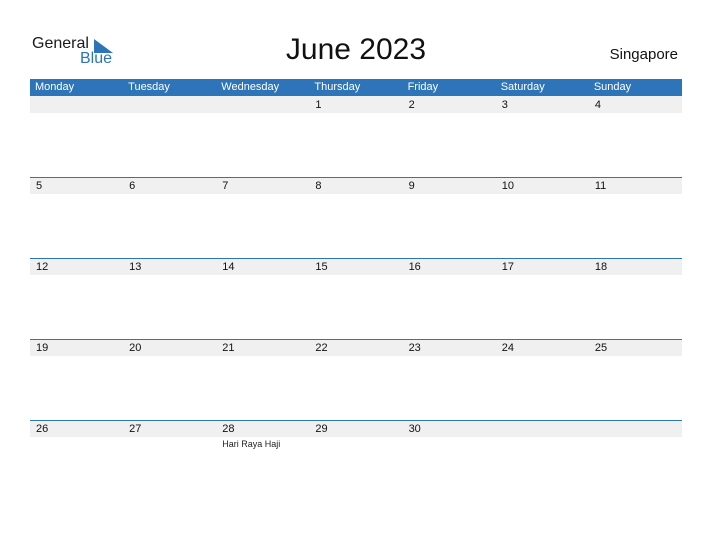 The image size is (712, 550). I want to click on day-number: 1, so click(318, 105).